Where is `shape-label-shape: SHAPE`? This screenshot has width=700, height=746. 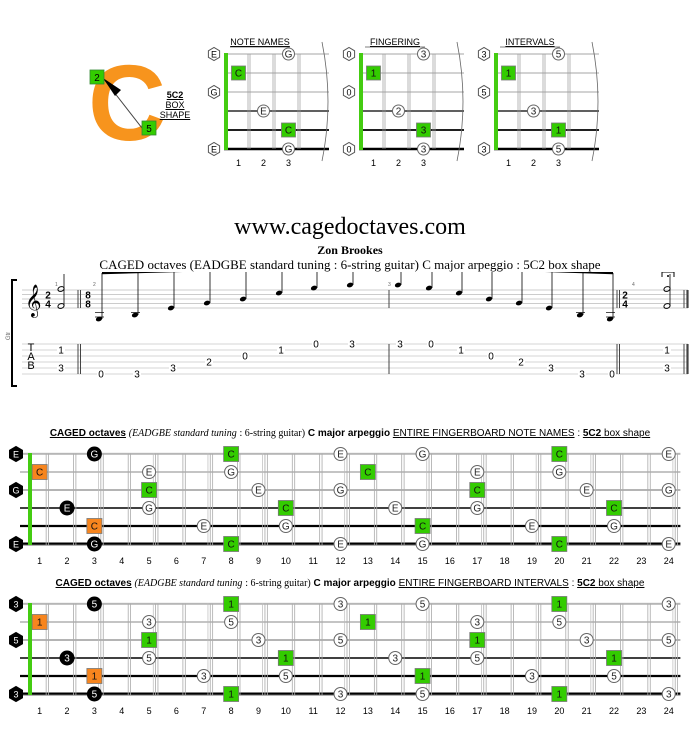 shape-label-shape: SHAPE is located at coordinates (175, 115).